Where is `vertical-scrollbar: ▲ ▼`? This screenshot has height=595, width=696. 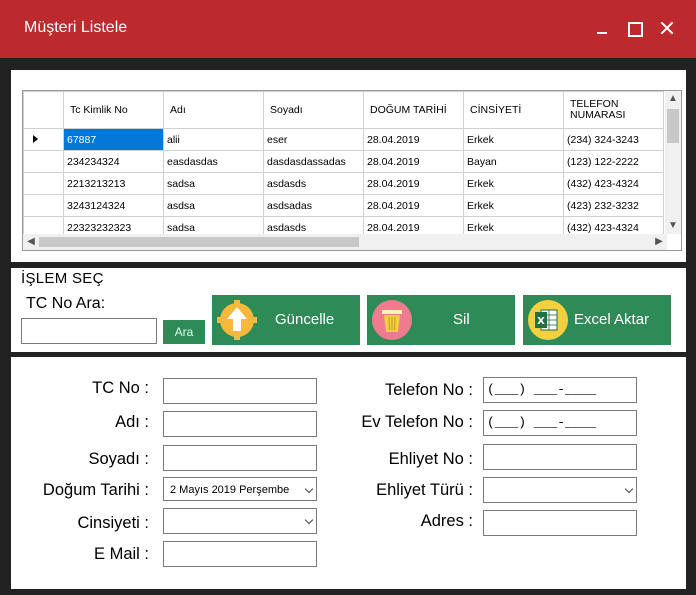
vertical-scrollbar: ▲ ▼ is located at coordinates (673, 162).